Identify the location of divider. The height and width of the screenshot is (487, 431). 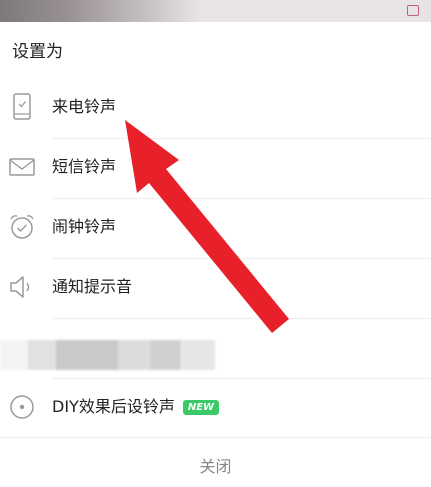
(241, 318).